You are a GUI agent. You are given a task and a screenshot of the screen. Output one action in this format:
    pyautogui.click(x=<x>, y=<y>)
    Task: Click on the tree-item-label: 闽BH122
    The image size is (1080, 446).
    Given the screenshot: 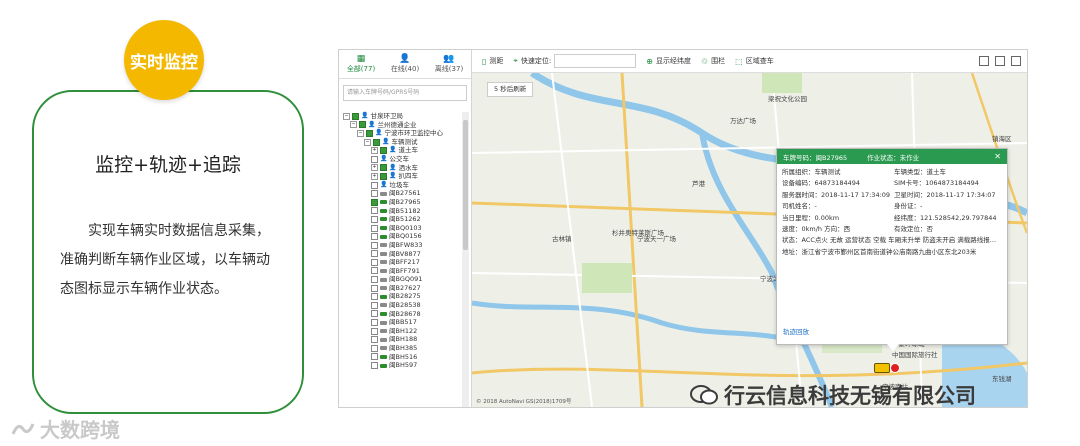 What is the action you would take?
    pyautogui.click(x=403, y=330)
    